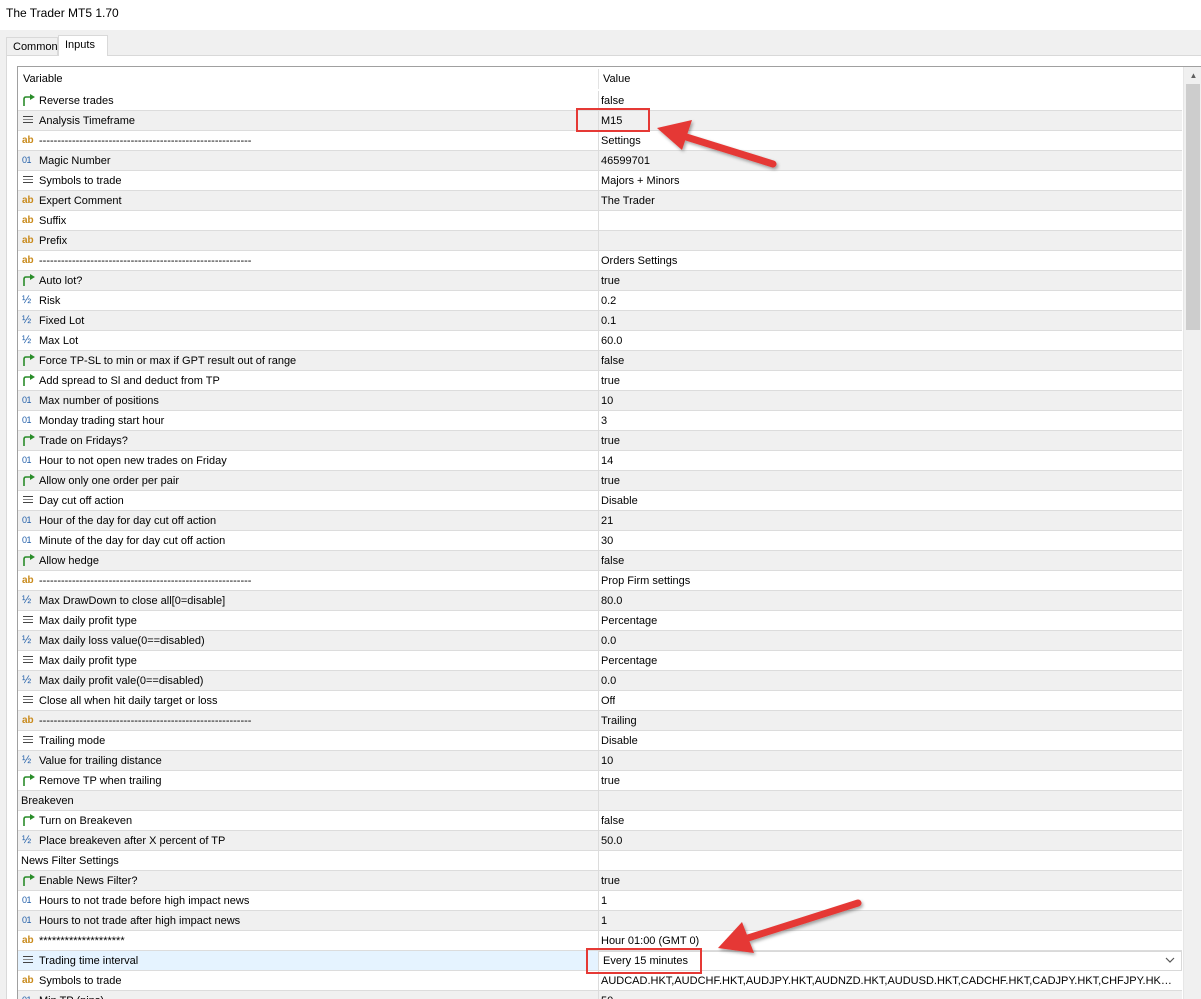 Image resolution: width=1201 pixels, height=999 pixels. What do you see at coordinates (600, 741) in the screenshot?
I see `grid-row: Trailing mode Disable` at bounding box center [600, 741].